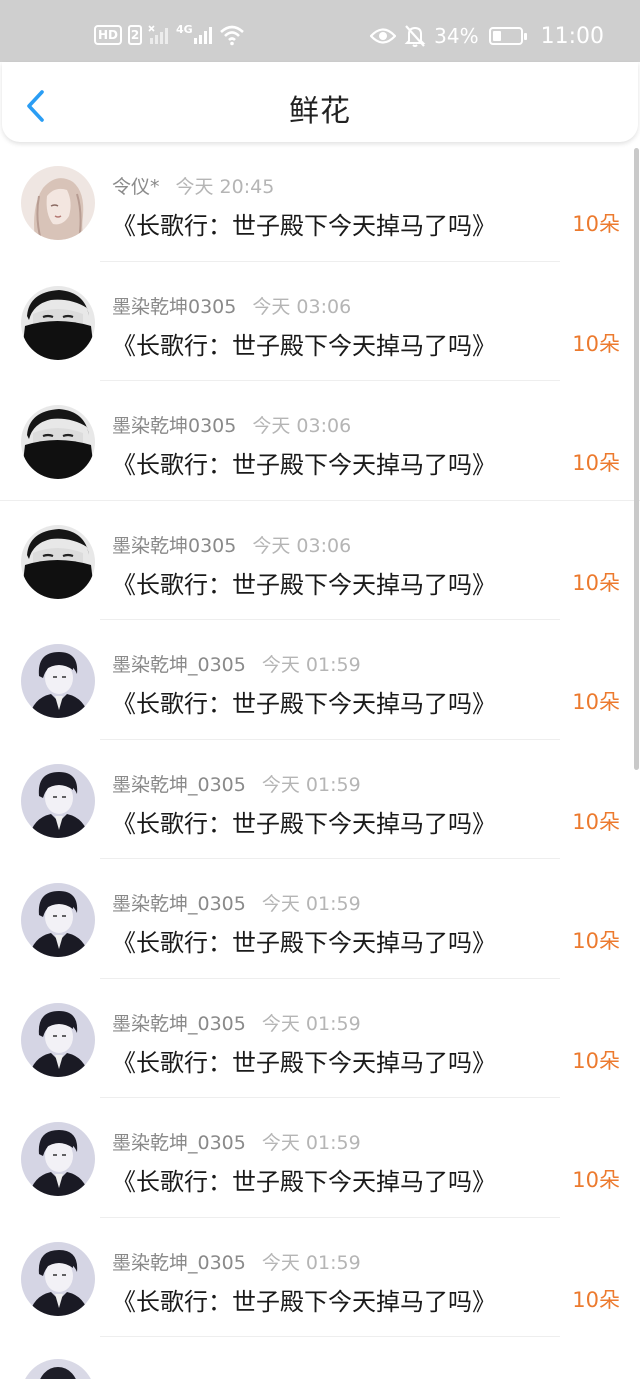 Image resolution: width=640 pixels, height=1379 pixels. What do you see at coordinates (507, 36) in the screenshot?
I see `battery-icon` at bounding box center [507, 36].